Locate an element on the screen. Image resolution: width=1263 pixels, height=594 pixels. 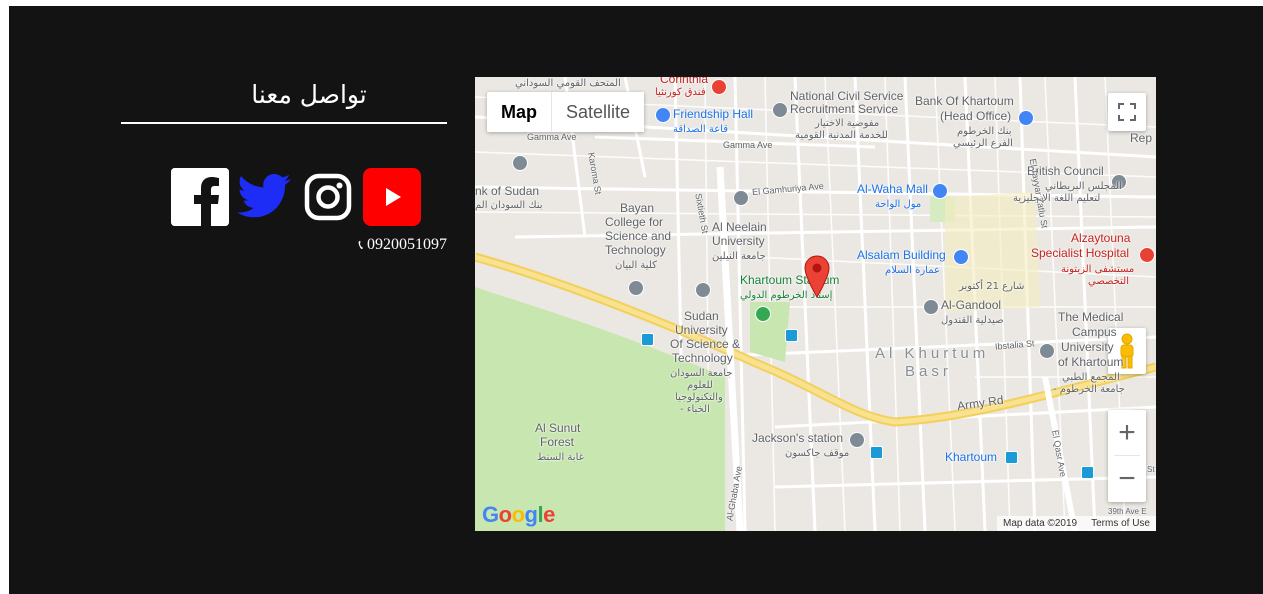
bank-icon is located at coordinates (1026, 118).